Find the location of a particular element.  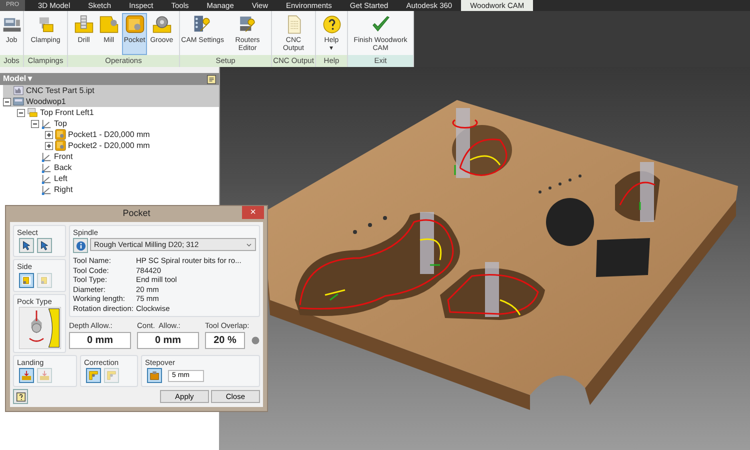

tree-label: Back is located at coordinates (63, 168).